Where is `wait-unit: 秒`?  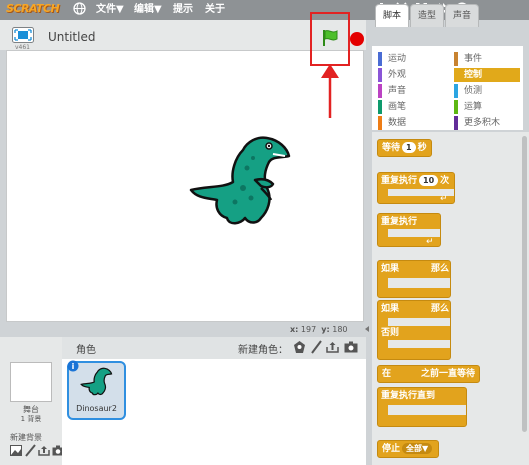 wait-unit: 秒 is located at coordinates (422, 148).